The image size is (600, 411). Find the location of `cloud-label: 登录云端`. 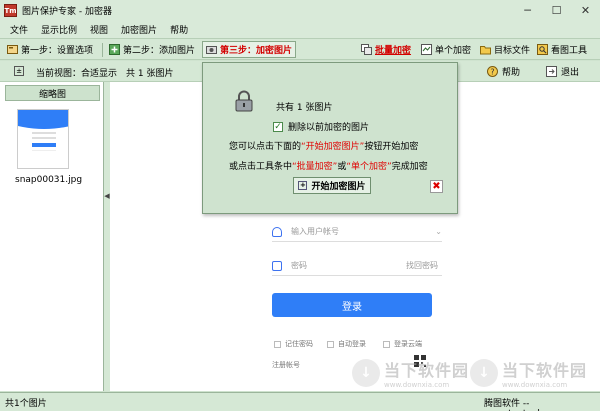

cloud-label: 登录云端 is located at coordinates (408, 344).